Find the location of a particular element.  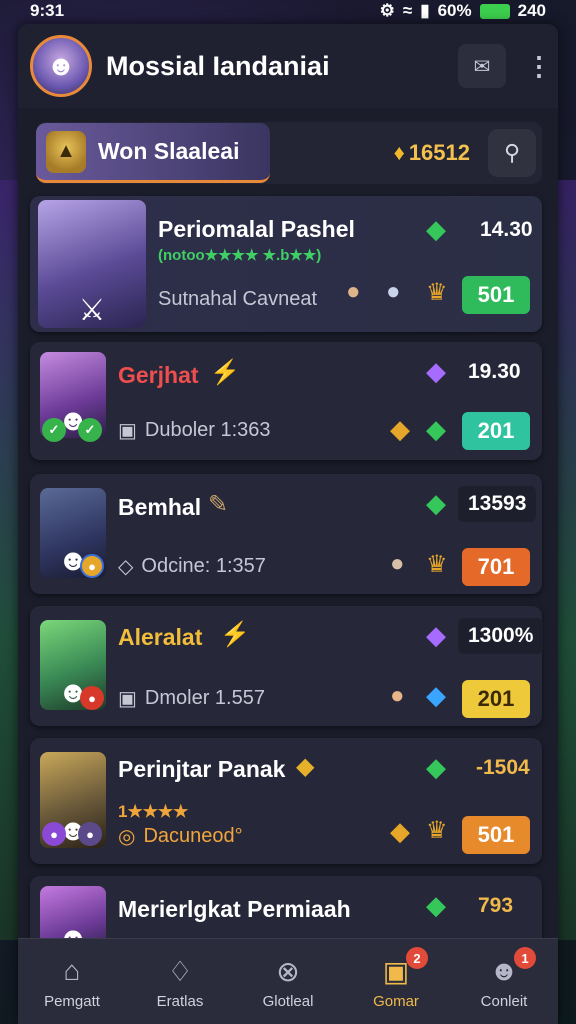

inbox-button: ✉ is located at coordinates (482, 66).